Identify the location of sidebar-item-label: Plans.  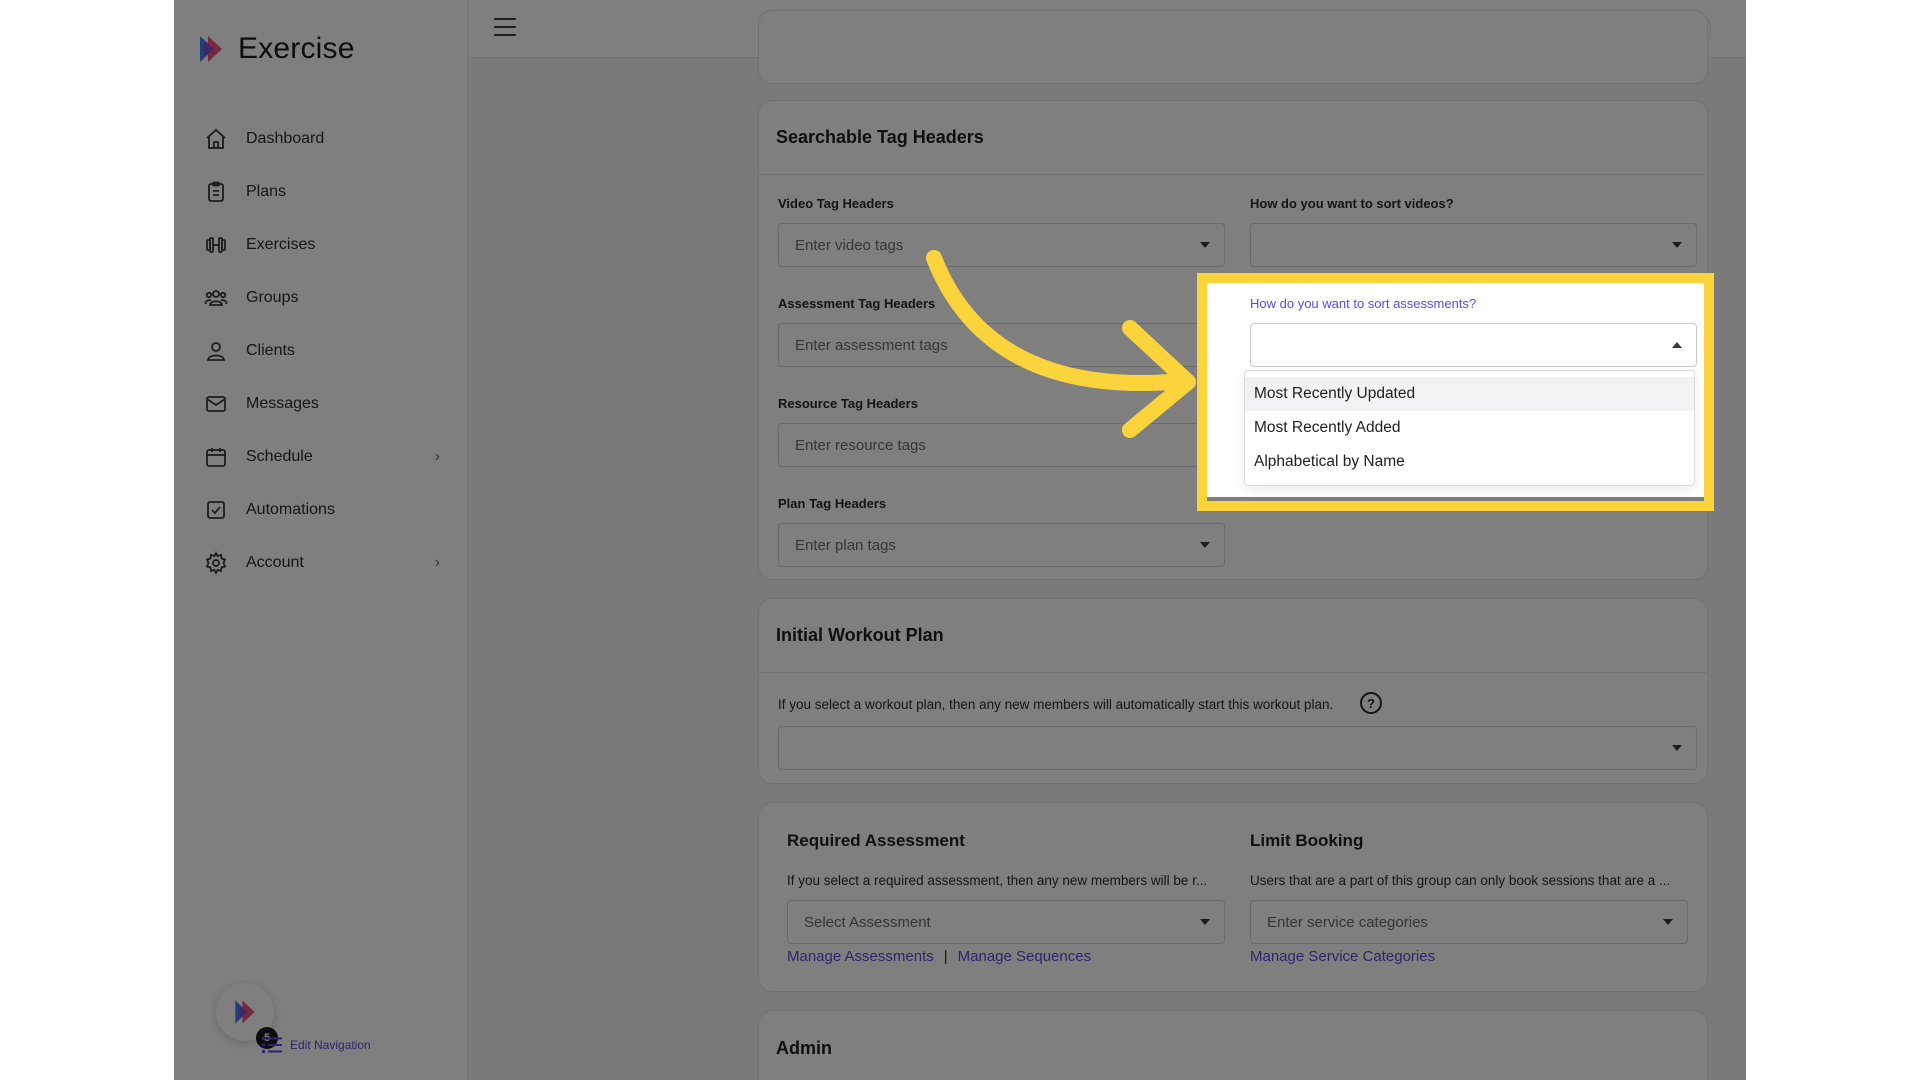
(266, 191).